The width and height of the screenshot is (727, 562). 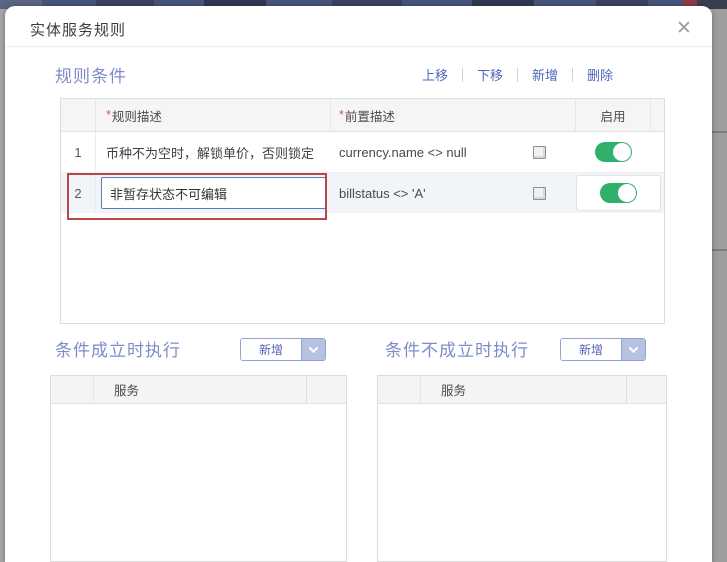 What do you see at coordinates (684, 29) in the screenshot?
I see `close-icon: ✕` at bounding box center [684, 29].